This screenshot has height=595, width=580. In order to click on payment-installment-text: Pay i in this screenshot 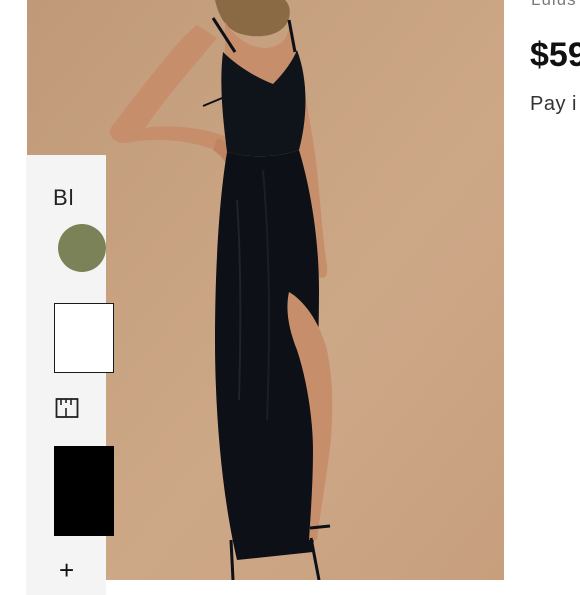, I will do `click(553, 104)`.